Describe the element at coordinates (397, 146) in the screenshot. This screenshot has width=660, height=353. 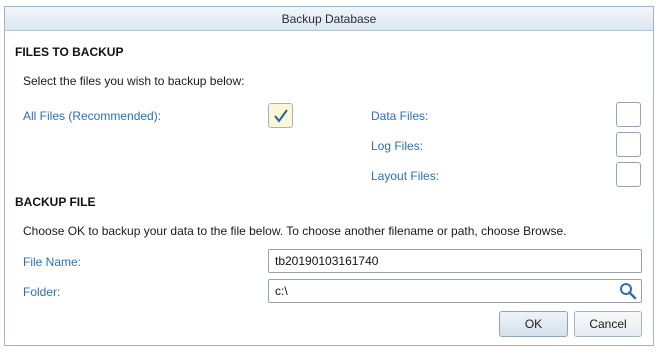
I see `log-files-label: Log Files:` at that location.